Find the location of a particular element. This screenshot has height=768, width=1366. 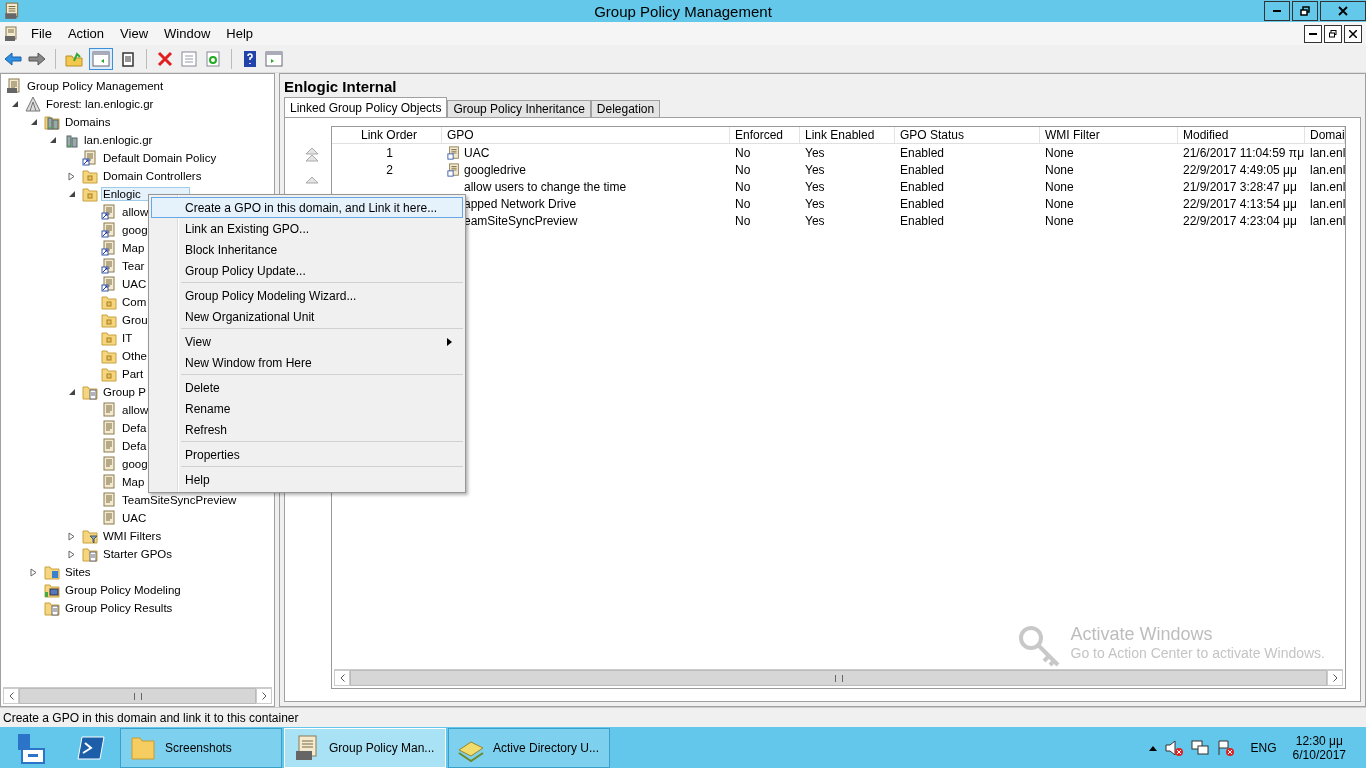

show-hidden-icons-icon is located at coordinates (1152, 747).